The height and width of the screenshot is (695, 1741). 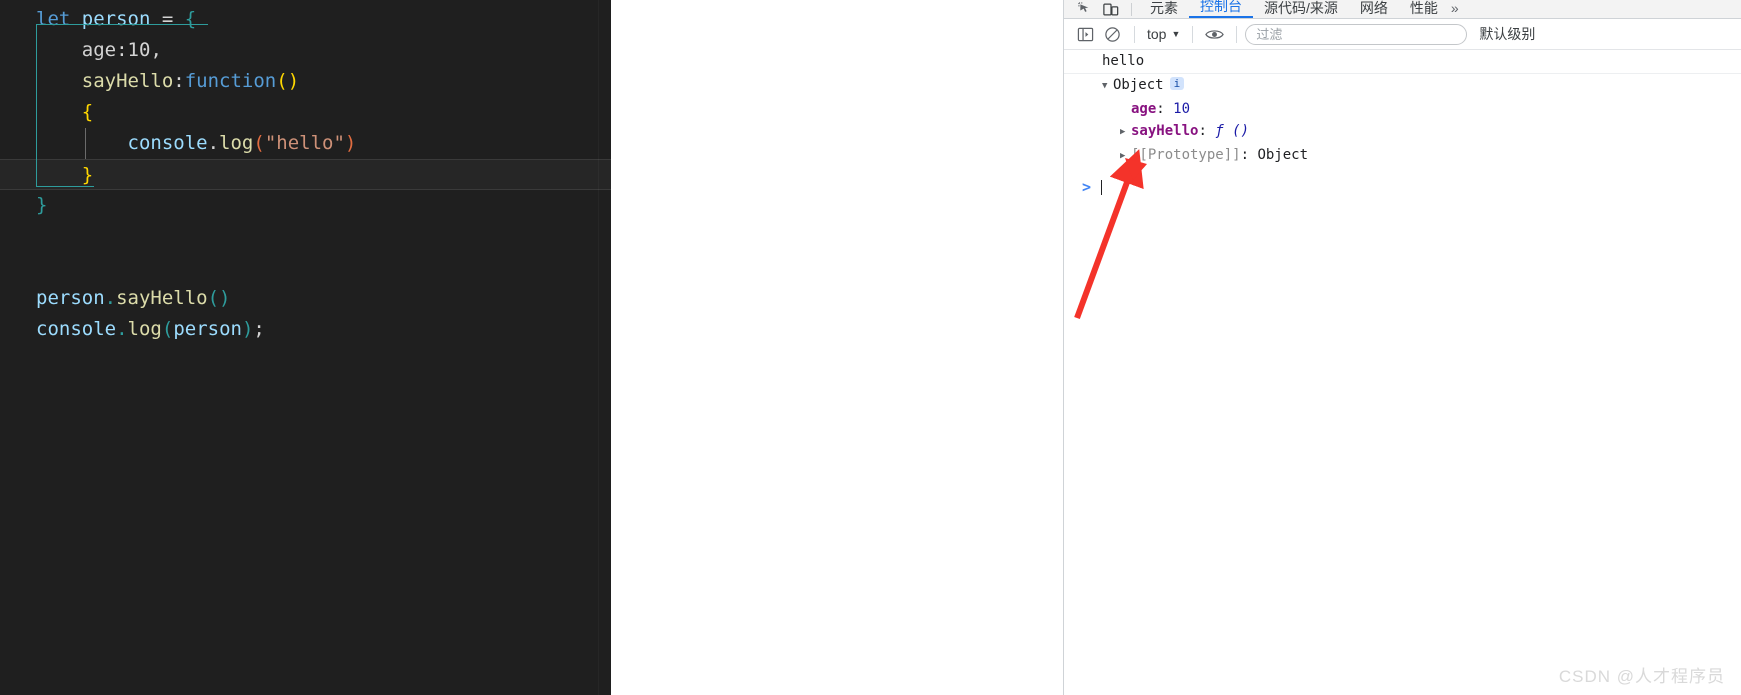 I want to click on property-key: sayHello, so click(x=1165, y=131).